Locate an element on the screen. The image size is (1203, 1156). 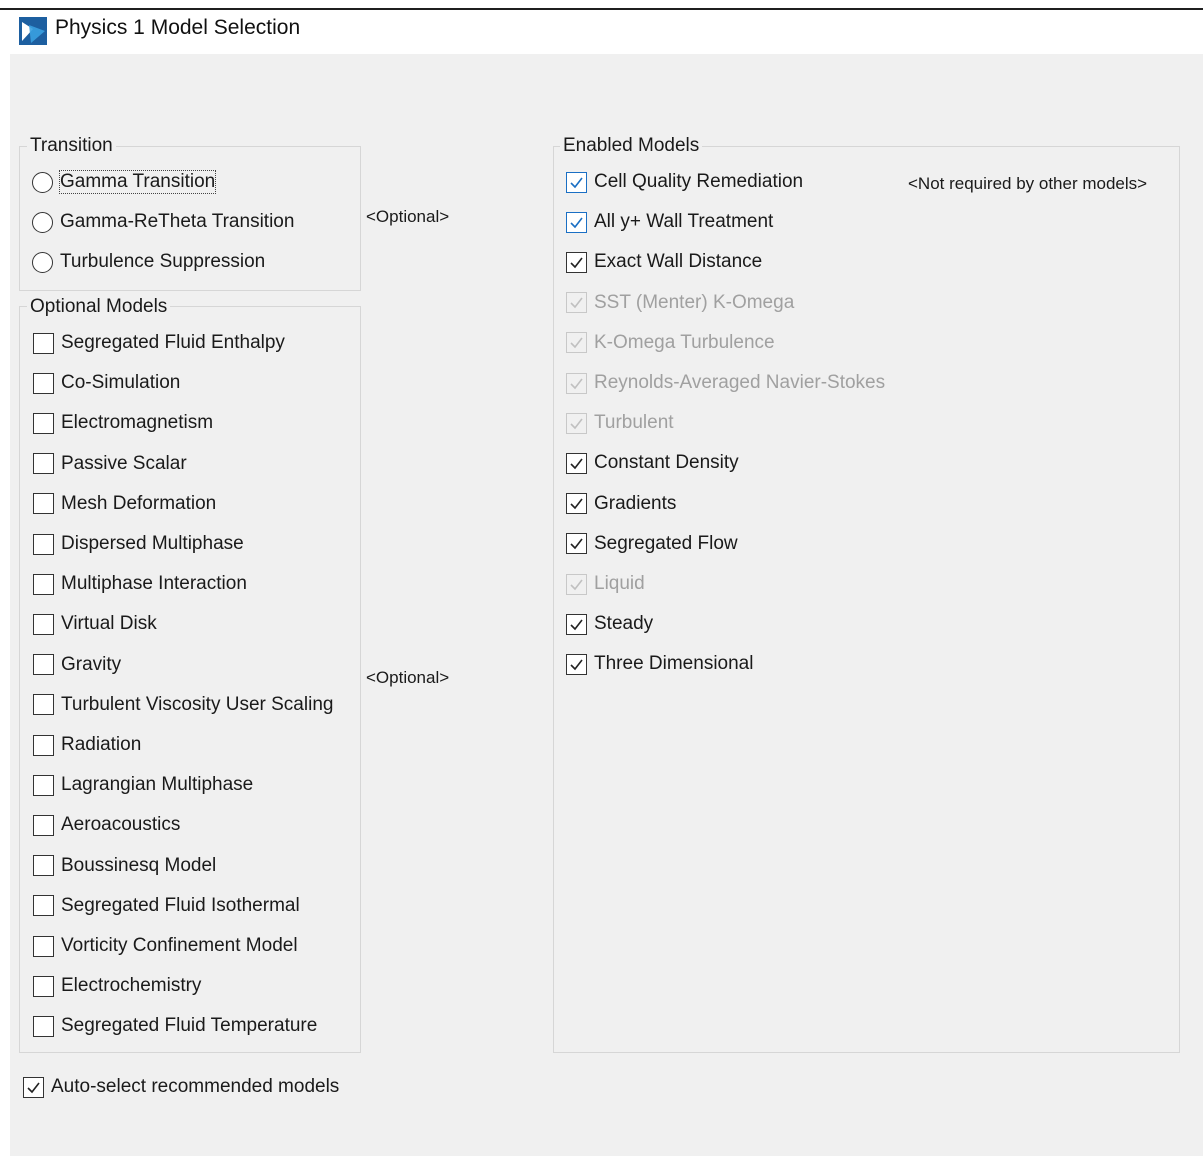
enabled-models-group-label: Enabled Models is located at coordinates (631, 146).